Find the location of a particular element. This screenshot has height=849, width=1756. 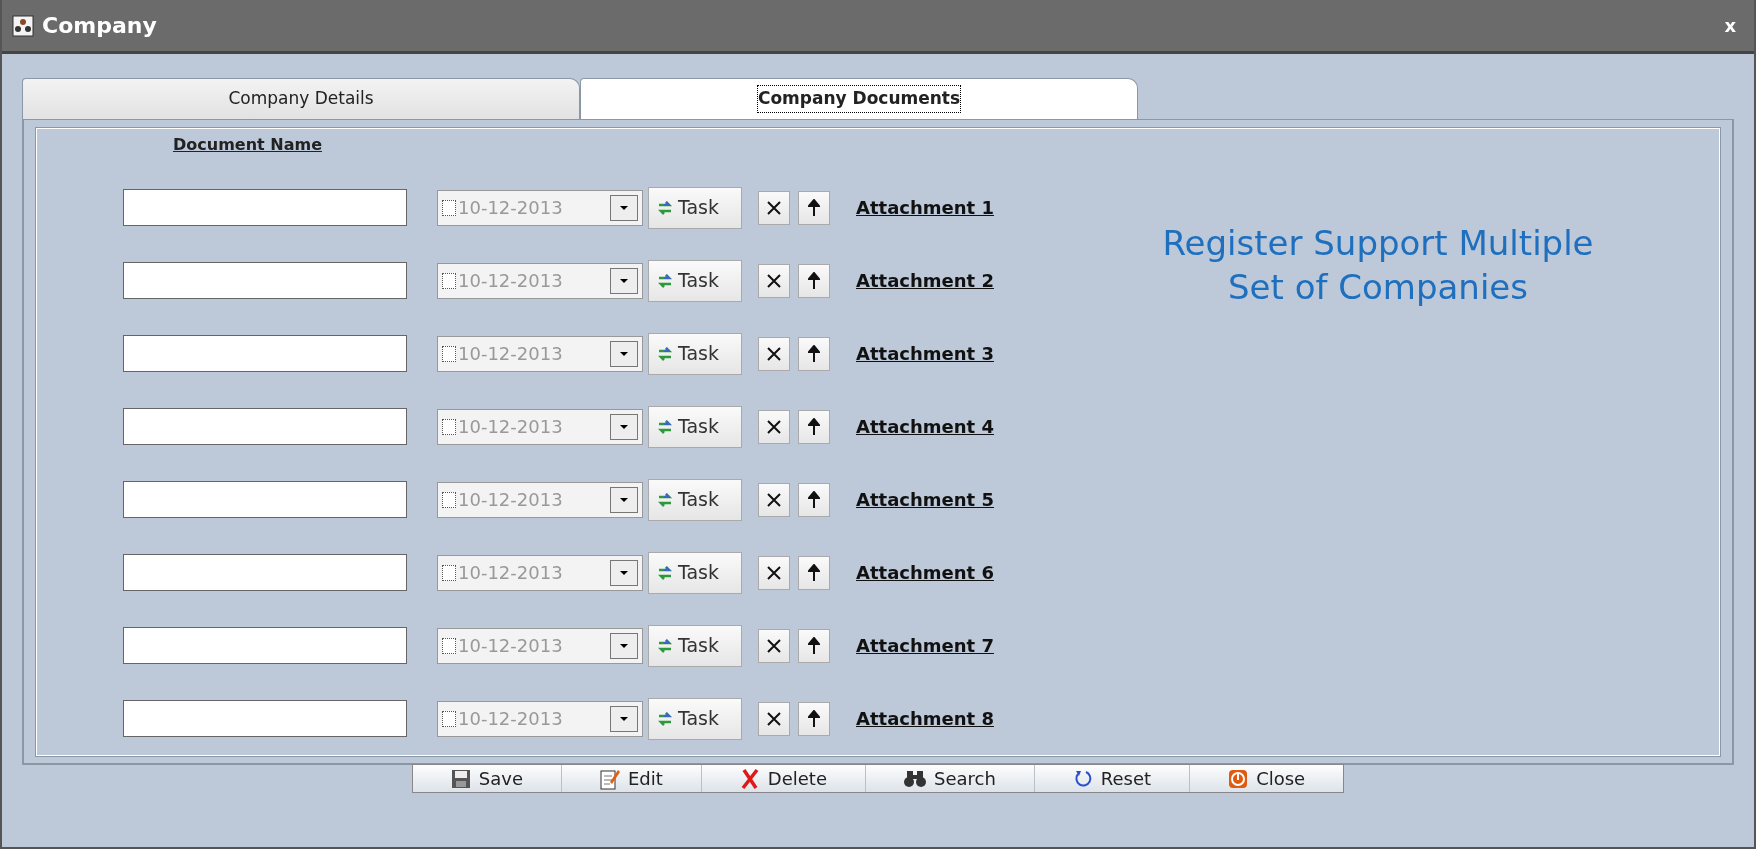

close-button: Close is located at coordinates (1267, 778).